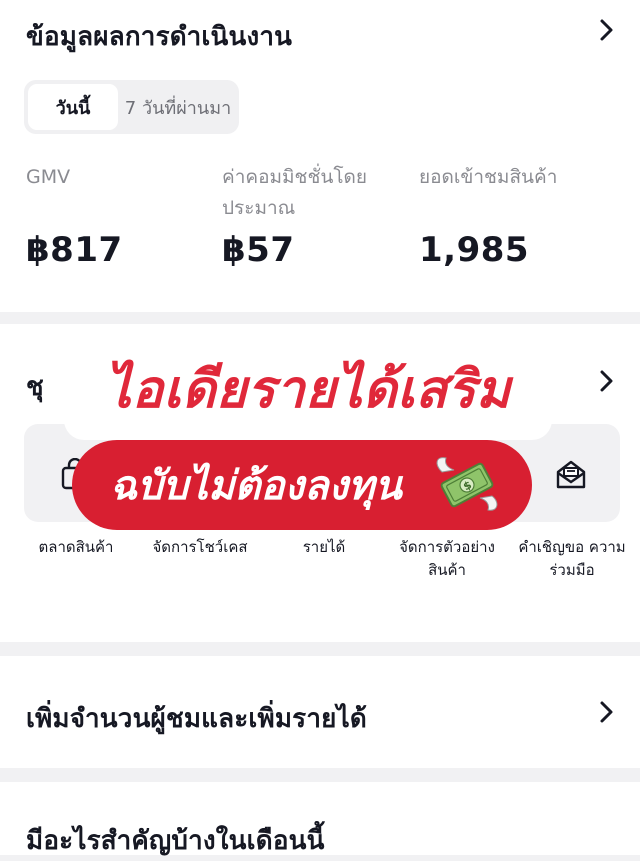 The image size is (640, 861). What do you see at coordinates (196, 719) in the screenshot?
I see `grow-title: เพิ่มจำนวนผู้ชมและเพิ่มรายได้` at bounding box center [196, 719].